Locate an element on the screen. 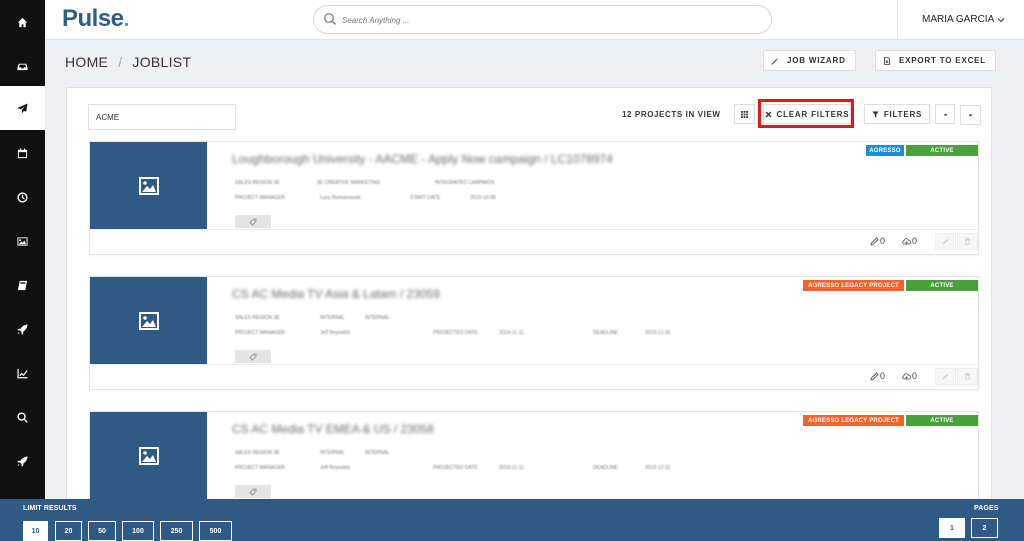  file-excel-icon is located at coordinates (887, 60).